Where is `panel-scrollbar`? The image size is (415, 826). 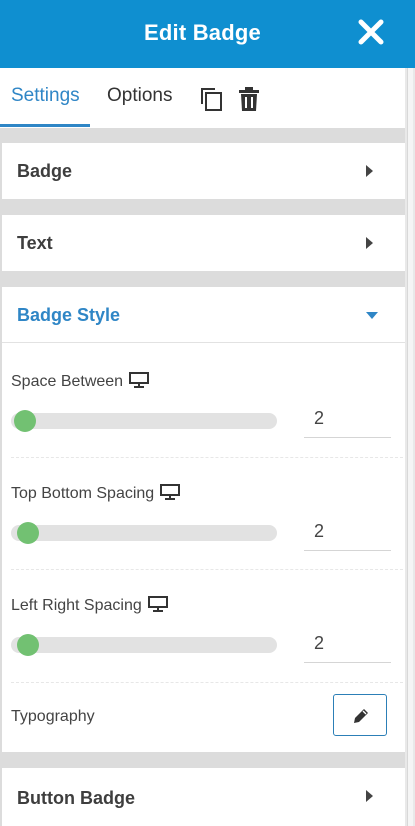 panel-scrollbar is located at coordinates (410, 413).